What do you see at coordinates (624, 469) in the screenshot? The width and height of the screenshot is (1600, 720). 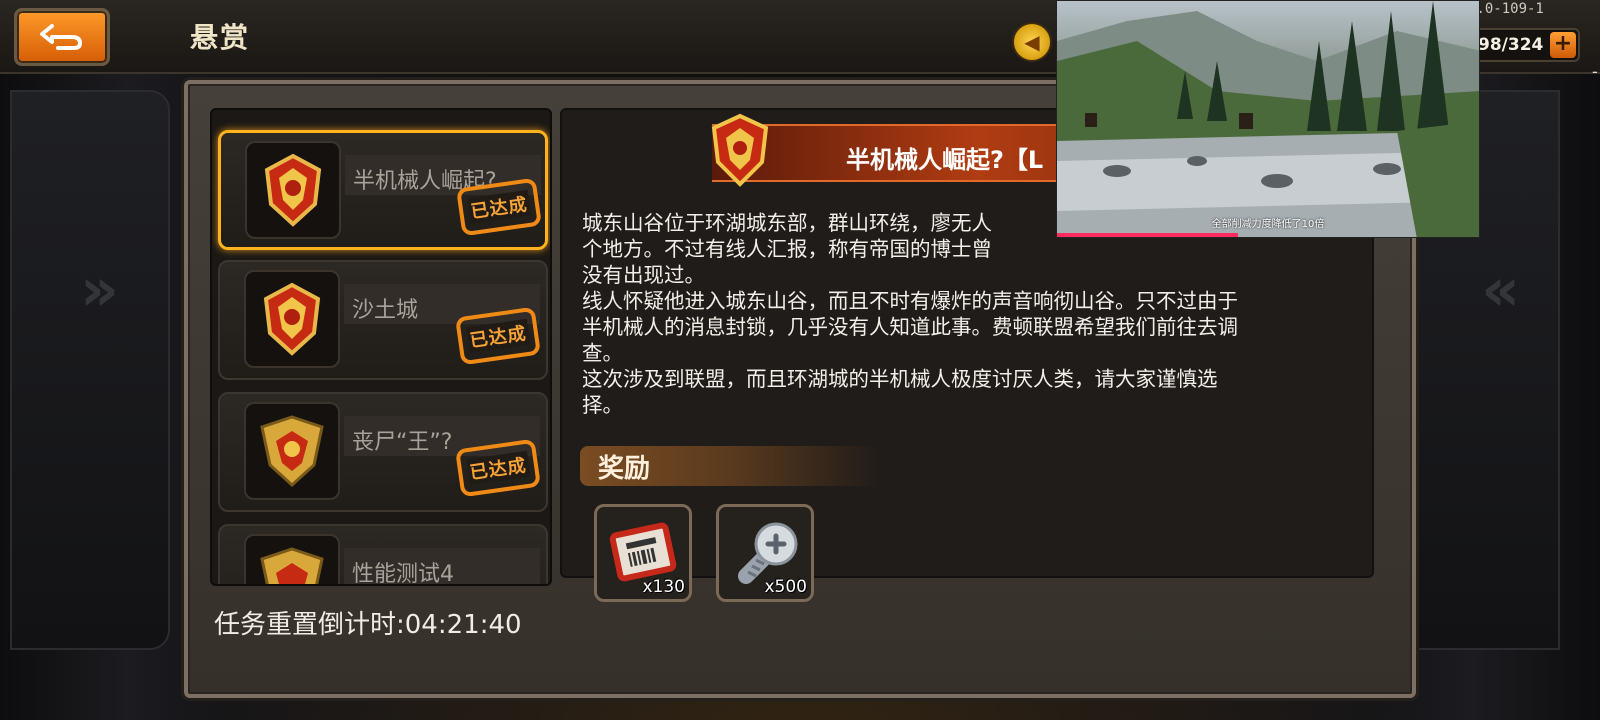 I see `reward-label: 奖励` at bounding box center [624, 469].